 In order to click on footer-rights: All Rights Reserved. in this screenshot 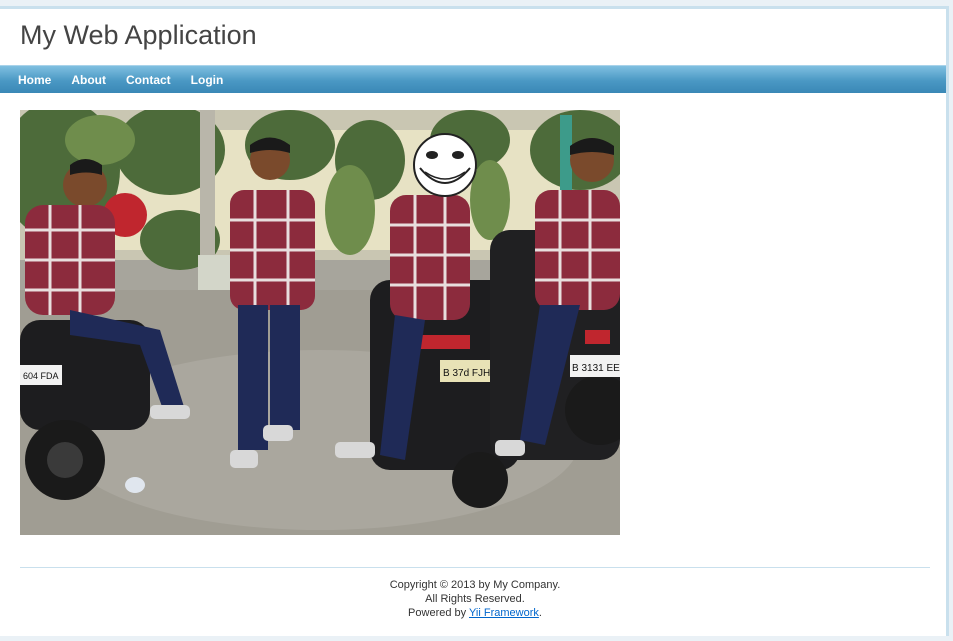, I will do `click(475, 599)`.